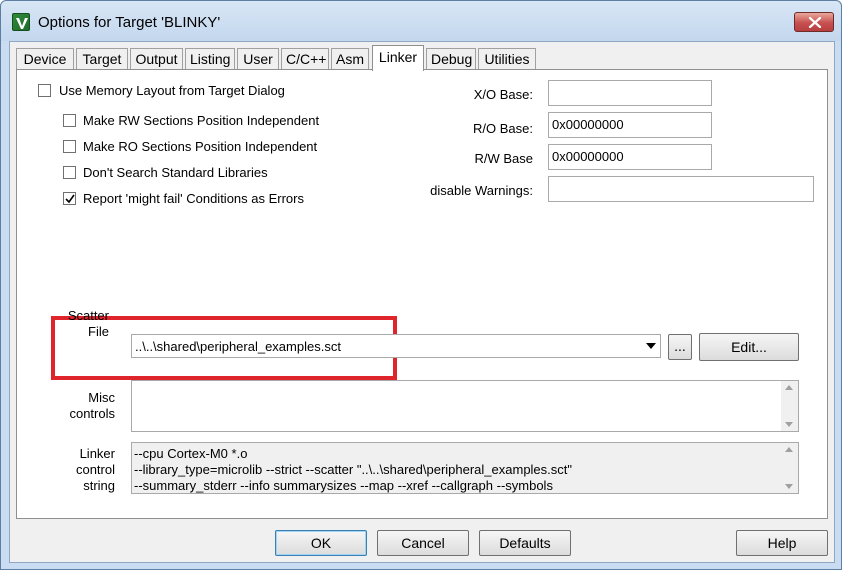  What do you see at coordinates (681, 189) in the screenshot?
I see `disable-warnings-input` at bounding box center [681, 189].